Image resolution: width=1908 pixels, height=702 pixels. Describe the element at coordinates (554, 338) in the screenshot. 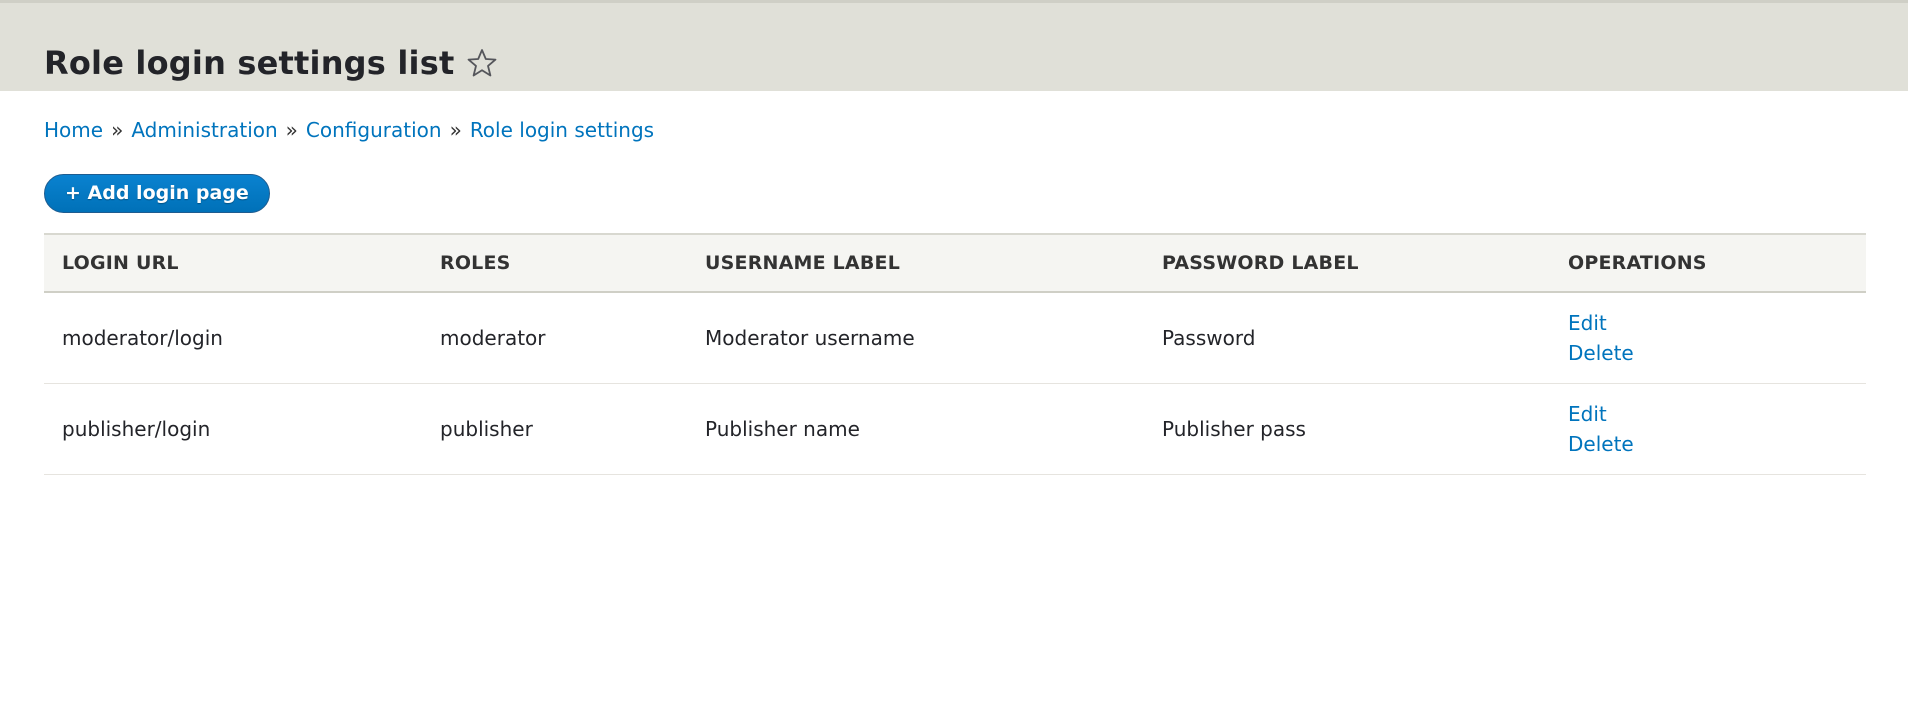

I see `cell-roles: moderator` at that location.